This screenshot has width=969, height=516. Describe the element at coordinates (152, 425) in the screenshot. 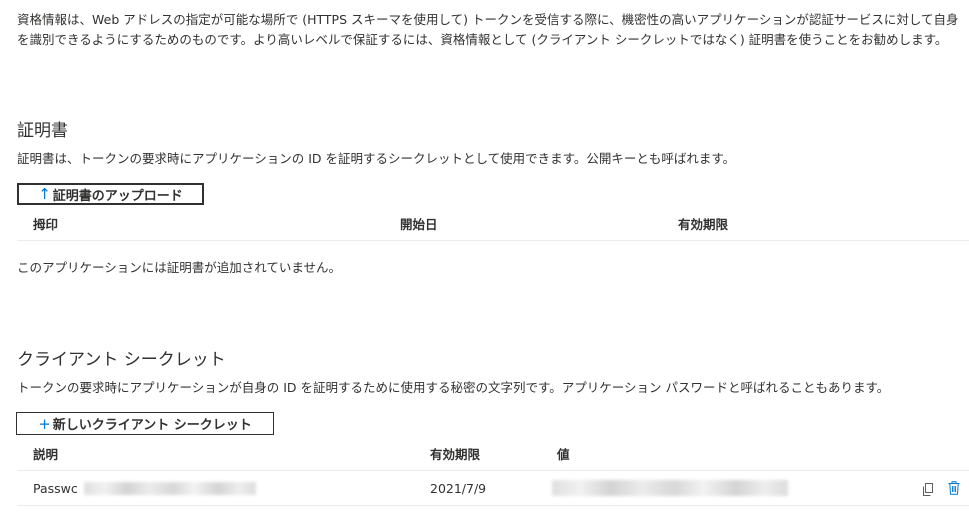

I see `new-client-secret-label: 新しいクライアント シークレット` at that location.